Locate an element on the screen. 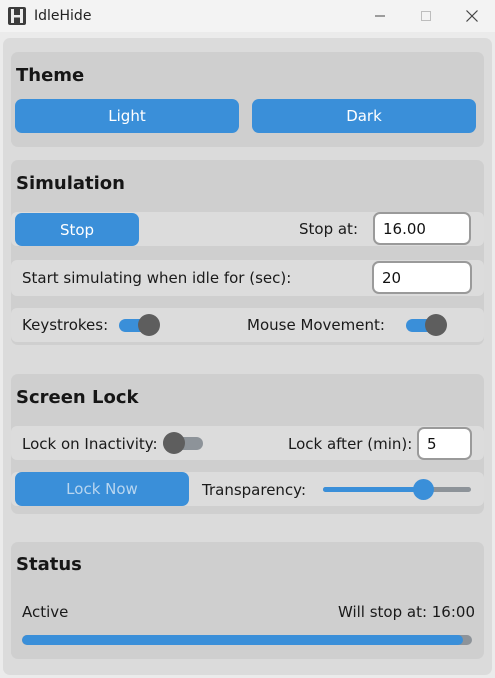 This screenshot has height=678, width=495. transparency-slider-fill is located at coordinates (373, 489).